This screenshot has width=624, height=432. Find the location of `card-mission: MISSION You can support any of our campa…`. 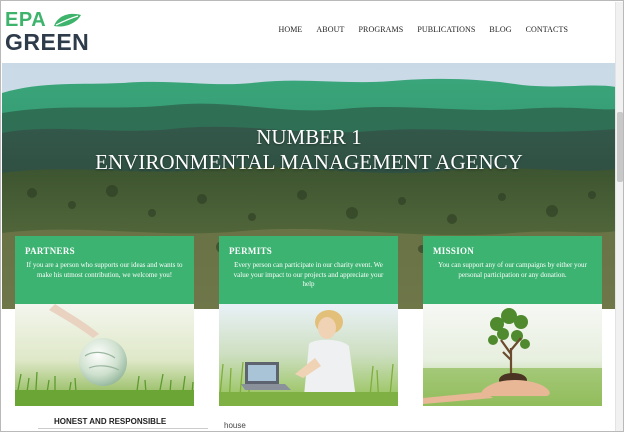

card-mission: MISSION You can support any of our campa… is located at coordinates (512, 321).